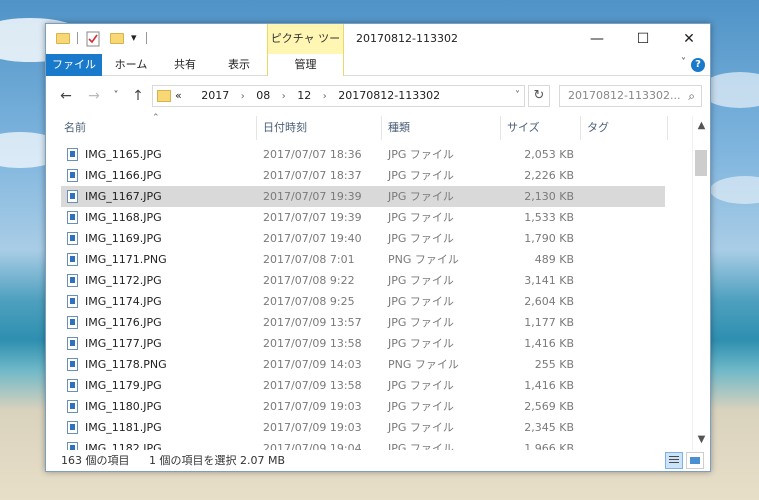 The width and height of the screenshot is (759, 500). I want to click on file-date: 2017/07/09 19:03, so click(312, 406).